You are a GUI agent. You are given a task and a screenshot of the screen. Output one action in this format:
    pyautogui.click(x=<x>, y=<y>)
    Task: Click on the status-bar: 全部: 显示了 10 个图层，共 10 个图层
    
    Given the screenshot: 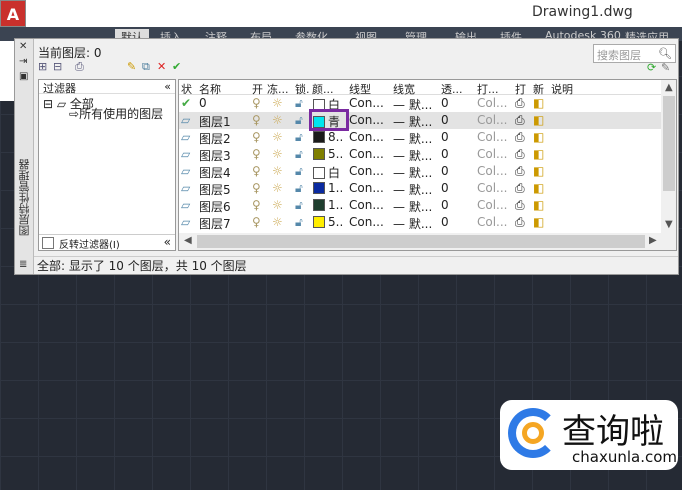 What is the action you would take?
    pyautogui.click(x=356, y=264)
    